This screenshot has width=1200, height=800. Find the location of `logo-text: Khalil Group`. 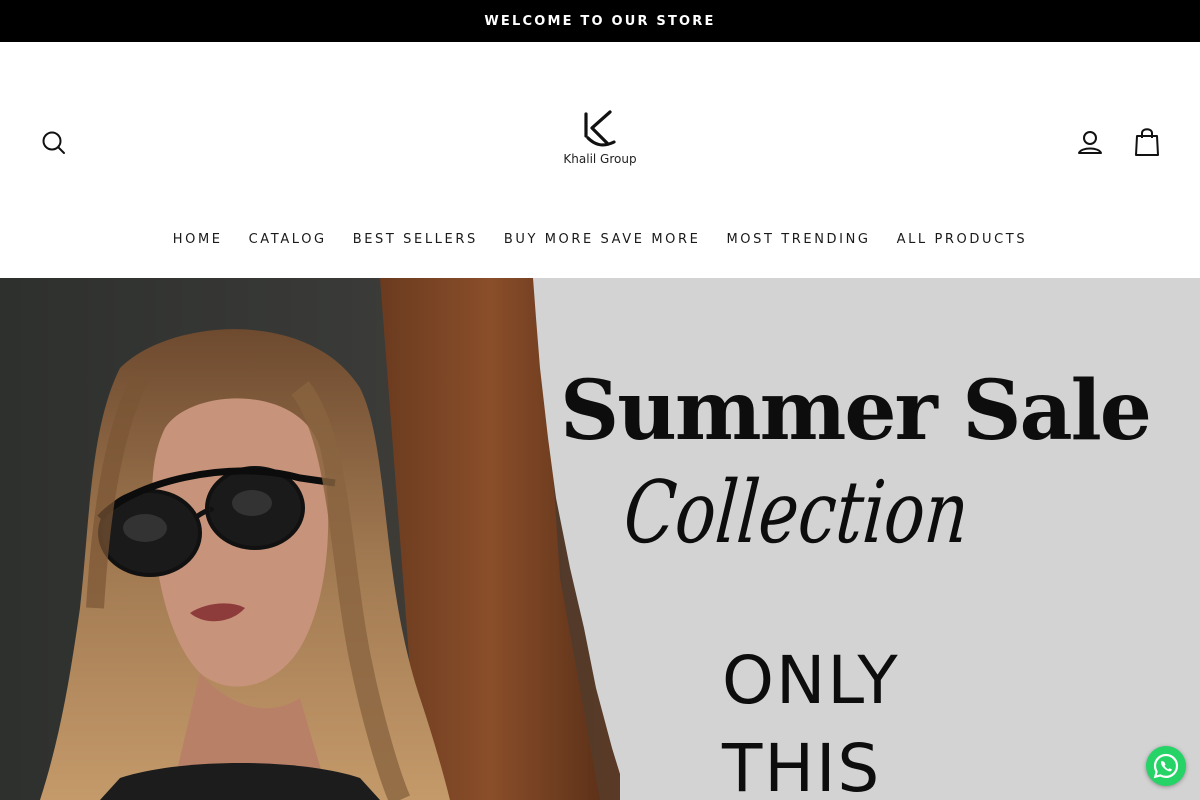

logo-text: Khalil Group is located at coordinates (600, 159).